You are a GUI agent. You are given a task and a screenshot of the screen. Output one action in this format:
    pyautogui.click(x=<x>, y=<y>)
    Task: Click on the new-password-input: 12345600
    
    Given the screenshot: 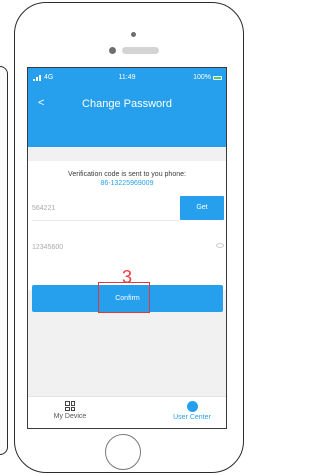 What is the action you would take?
    pyautogui.click(x=128, y=247)
    